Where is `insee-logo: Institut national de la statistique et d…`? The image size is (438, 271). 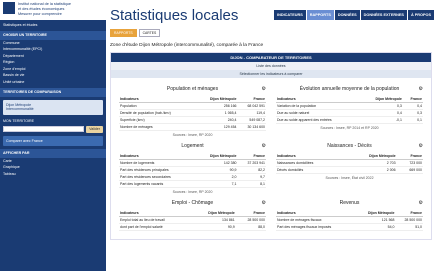 insee-logo: Institut national de la statistique et d… is located at coordinates (53, 10).